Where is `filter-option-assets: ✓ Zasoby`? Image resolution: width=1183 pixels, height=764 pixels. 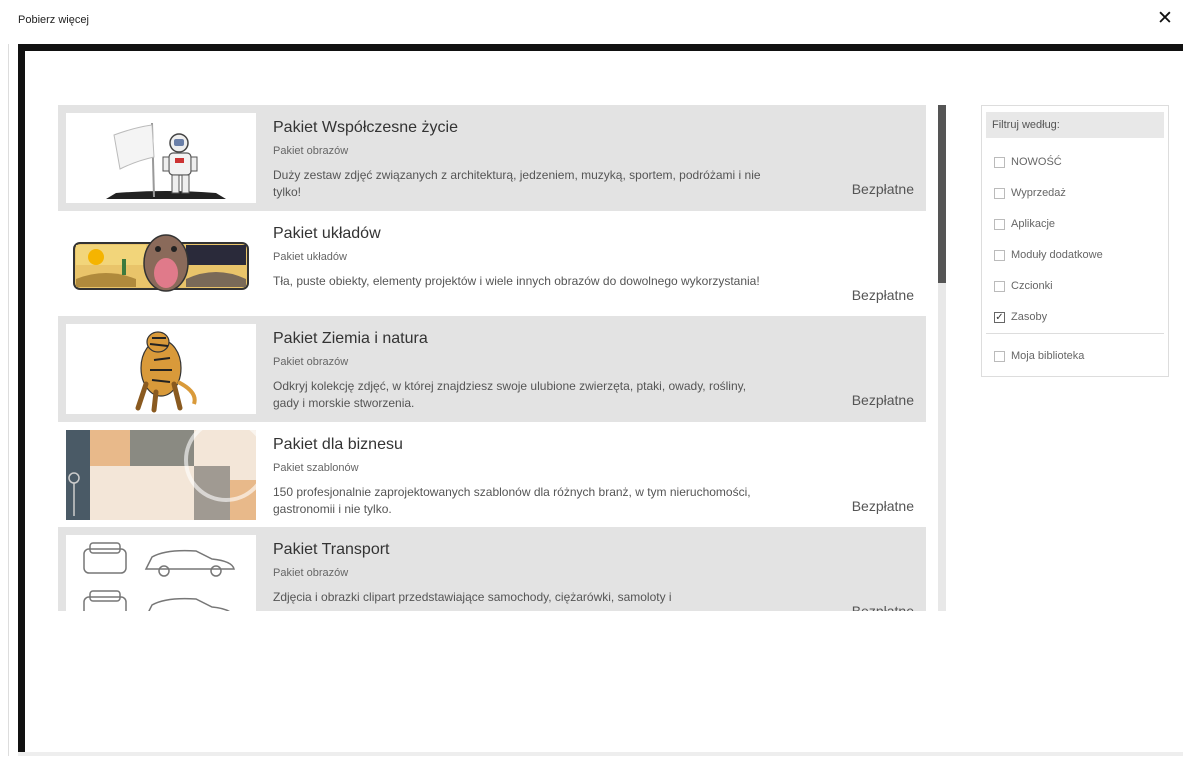
filter-option-assets: ✓ Zasoby is located at coordinates (1020, 317).